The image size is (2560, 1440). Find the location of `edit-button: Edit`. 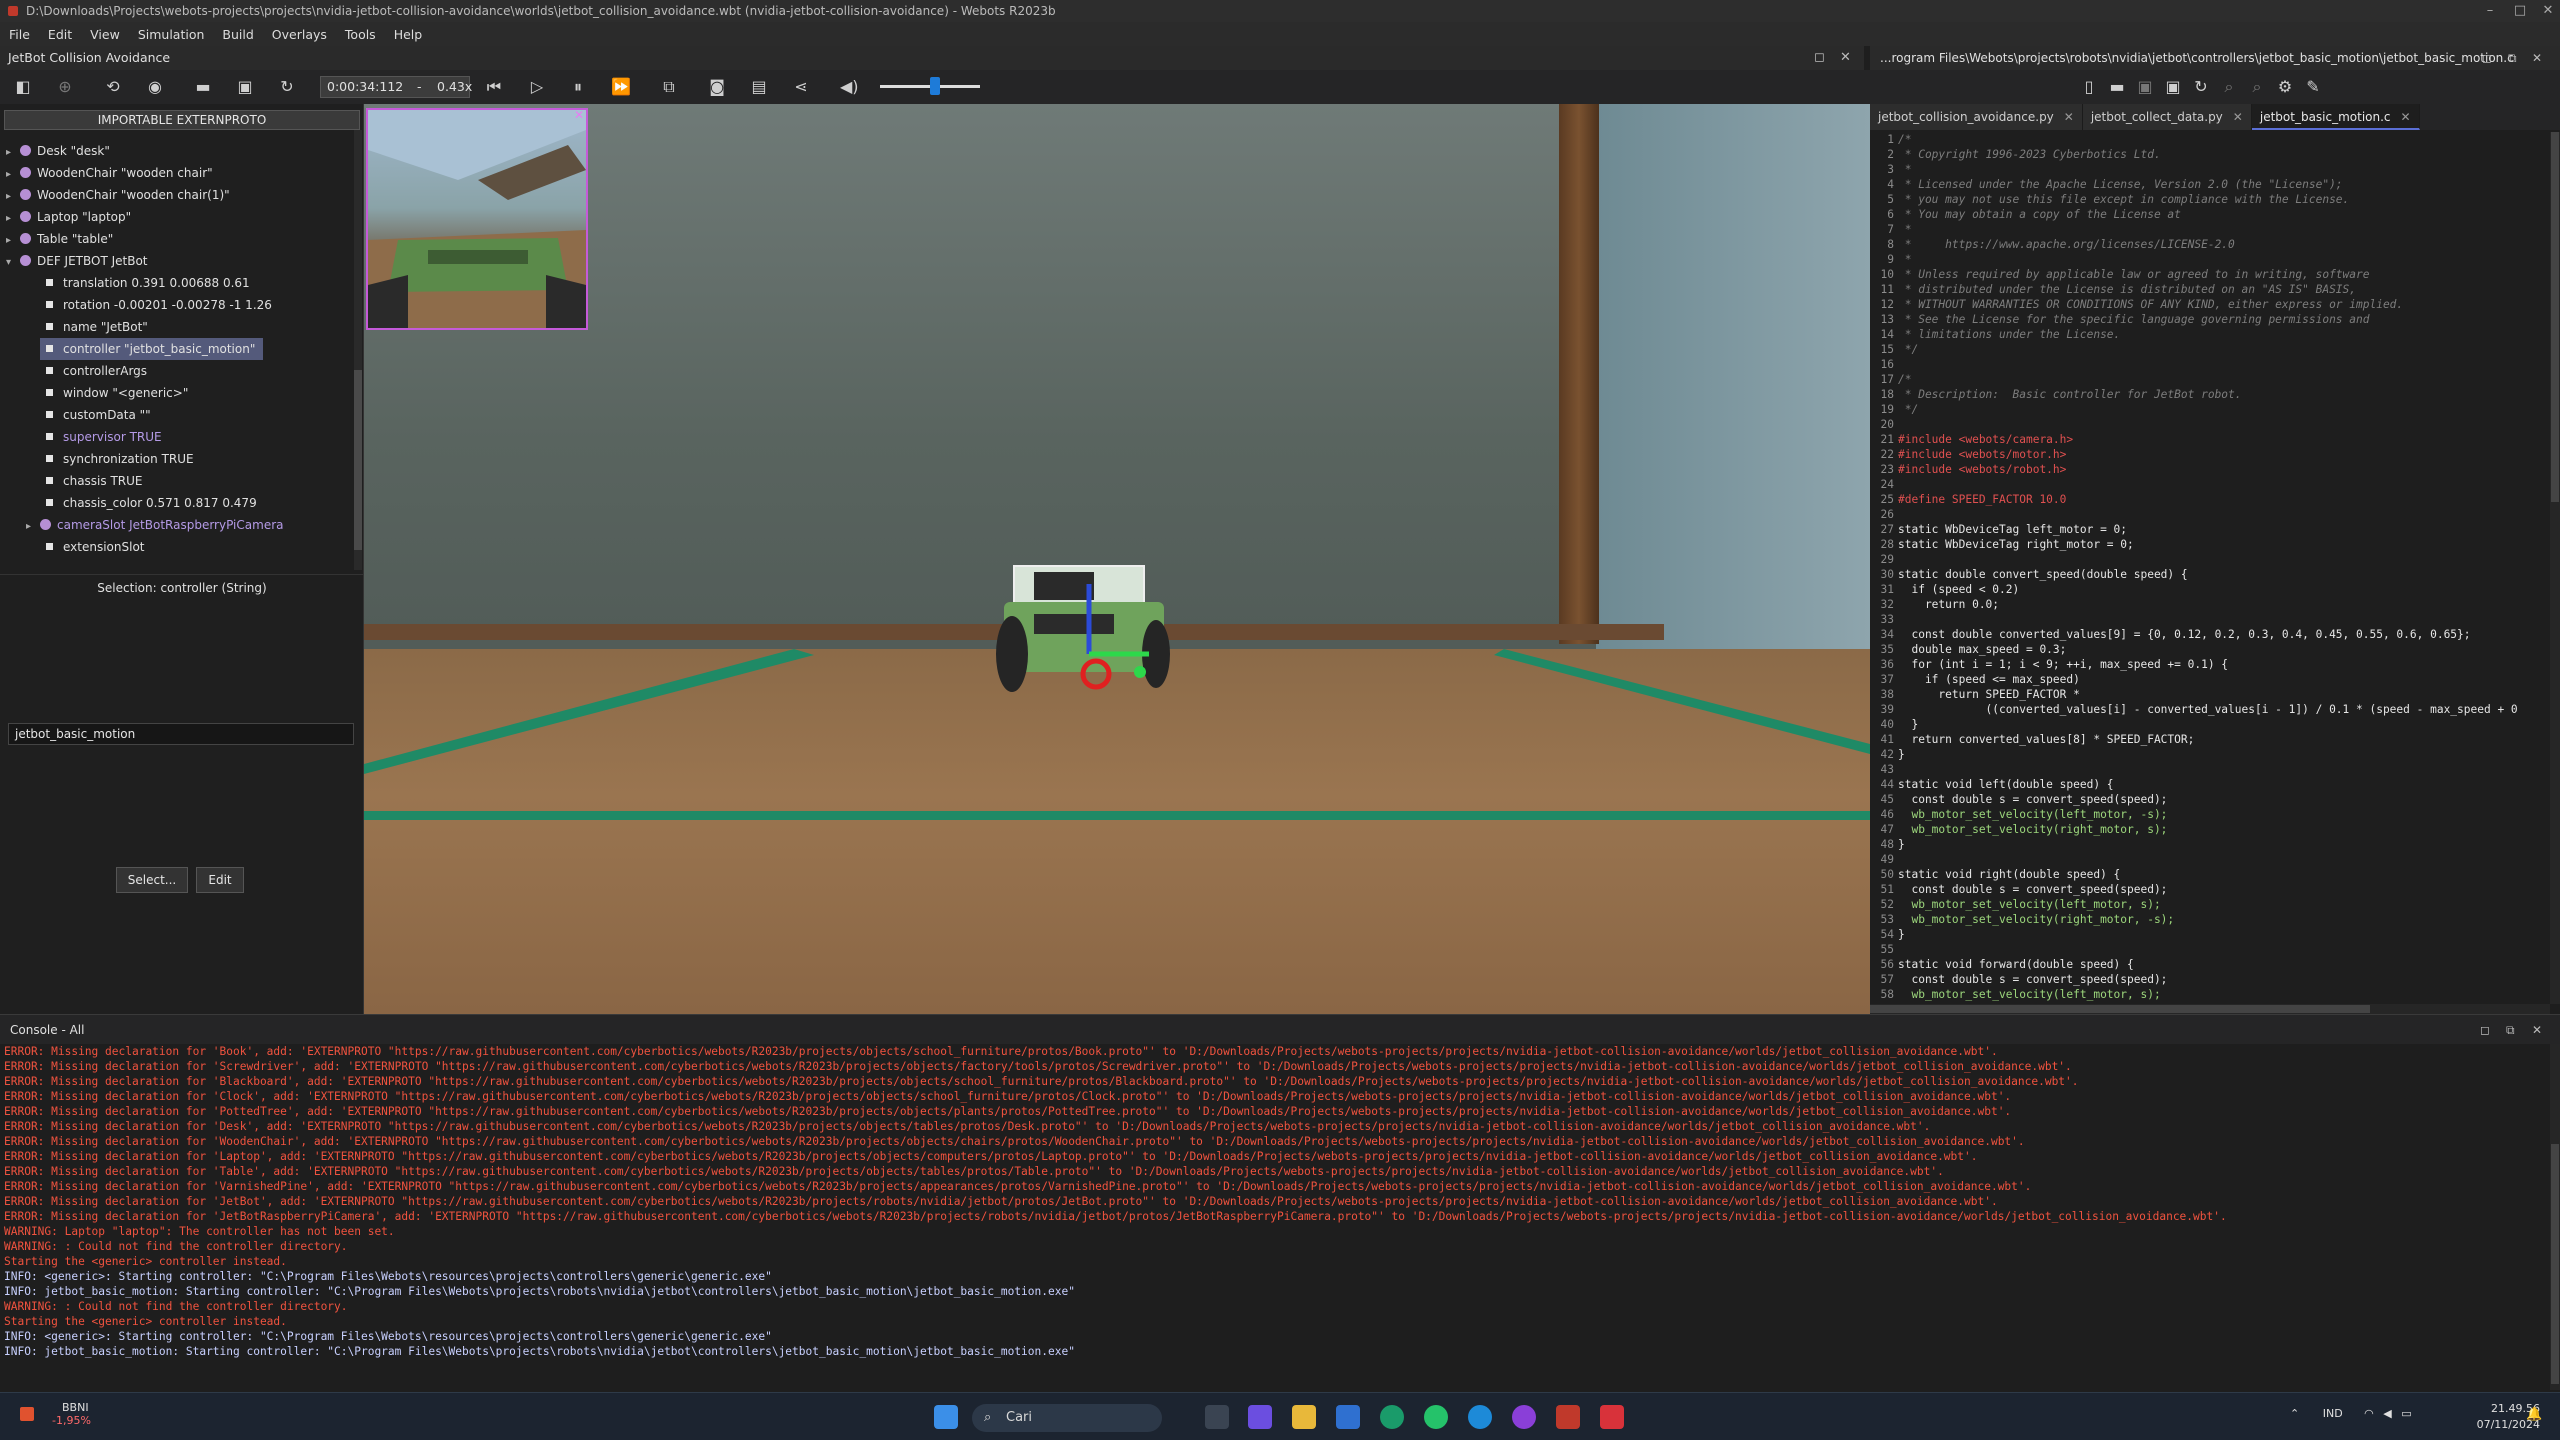

edit-button: Edit is located at coordinates (220, 880).